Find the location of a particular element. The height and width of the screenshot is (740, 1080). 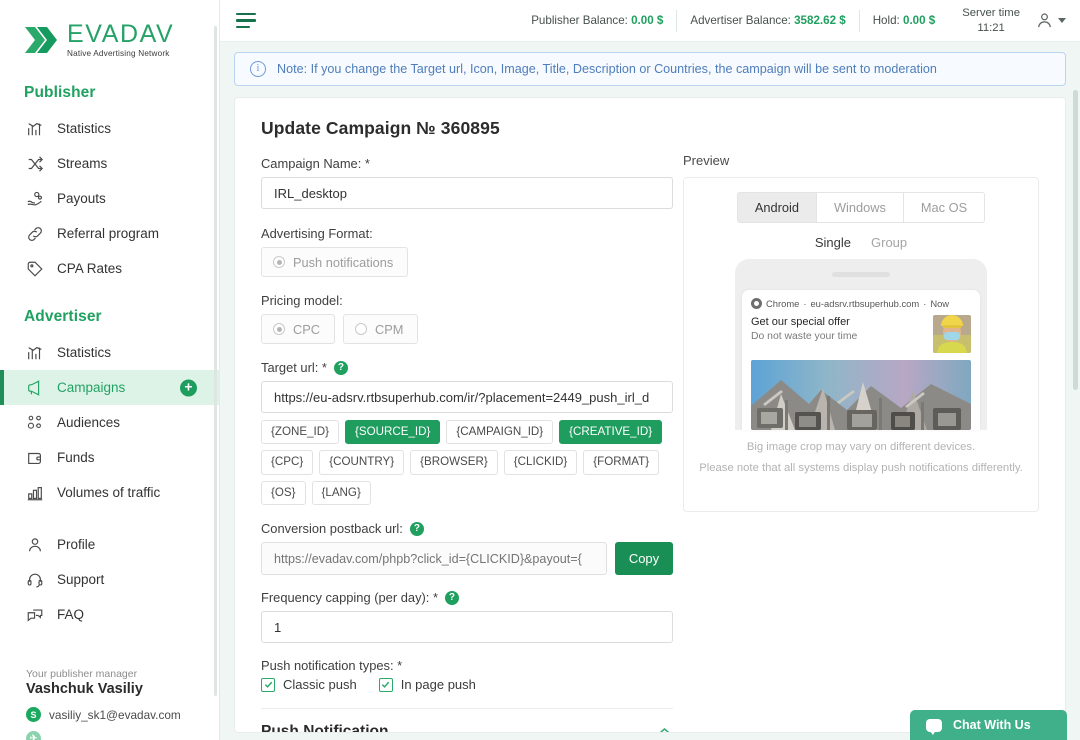

copy-button: Copy is located at coordinates (644, 559).